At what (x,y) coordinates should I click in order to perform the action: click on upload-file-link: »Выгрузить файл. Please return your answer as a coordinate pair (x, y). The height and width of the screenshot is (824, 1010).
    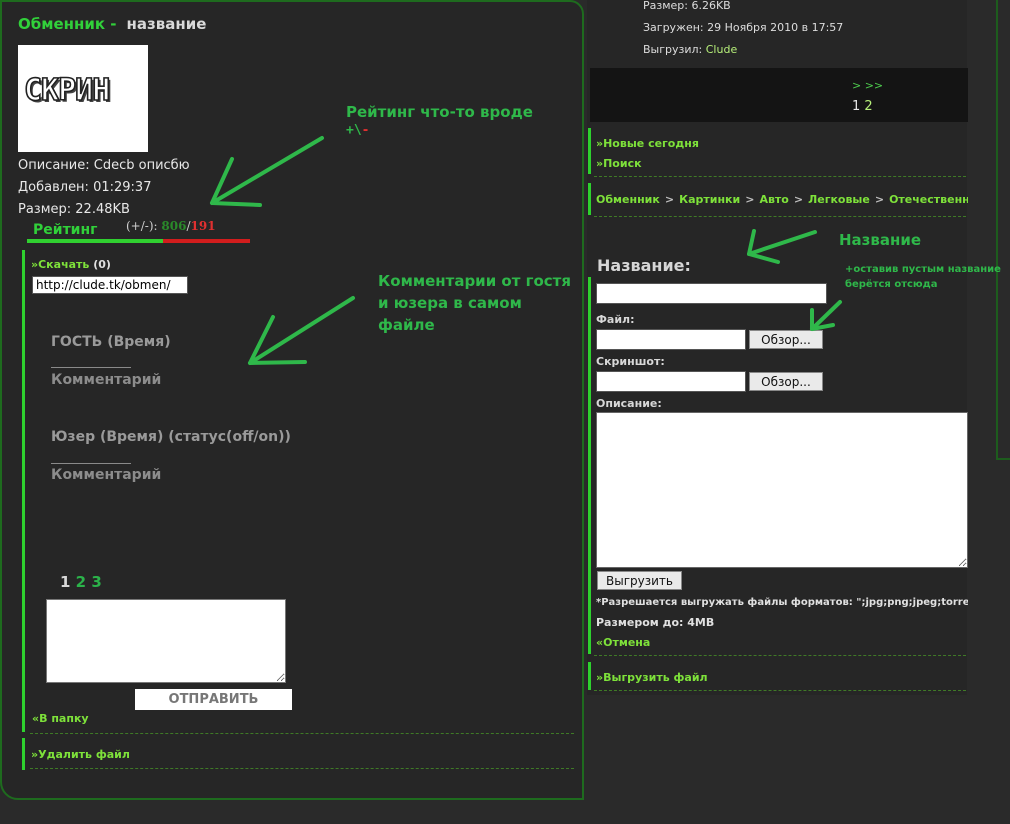
    Looking at the image, I should click on (652, 677).